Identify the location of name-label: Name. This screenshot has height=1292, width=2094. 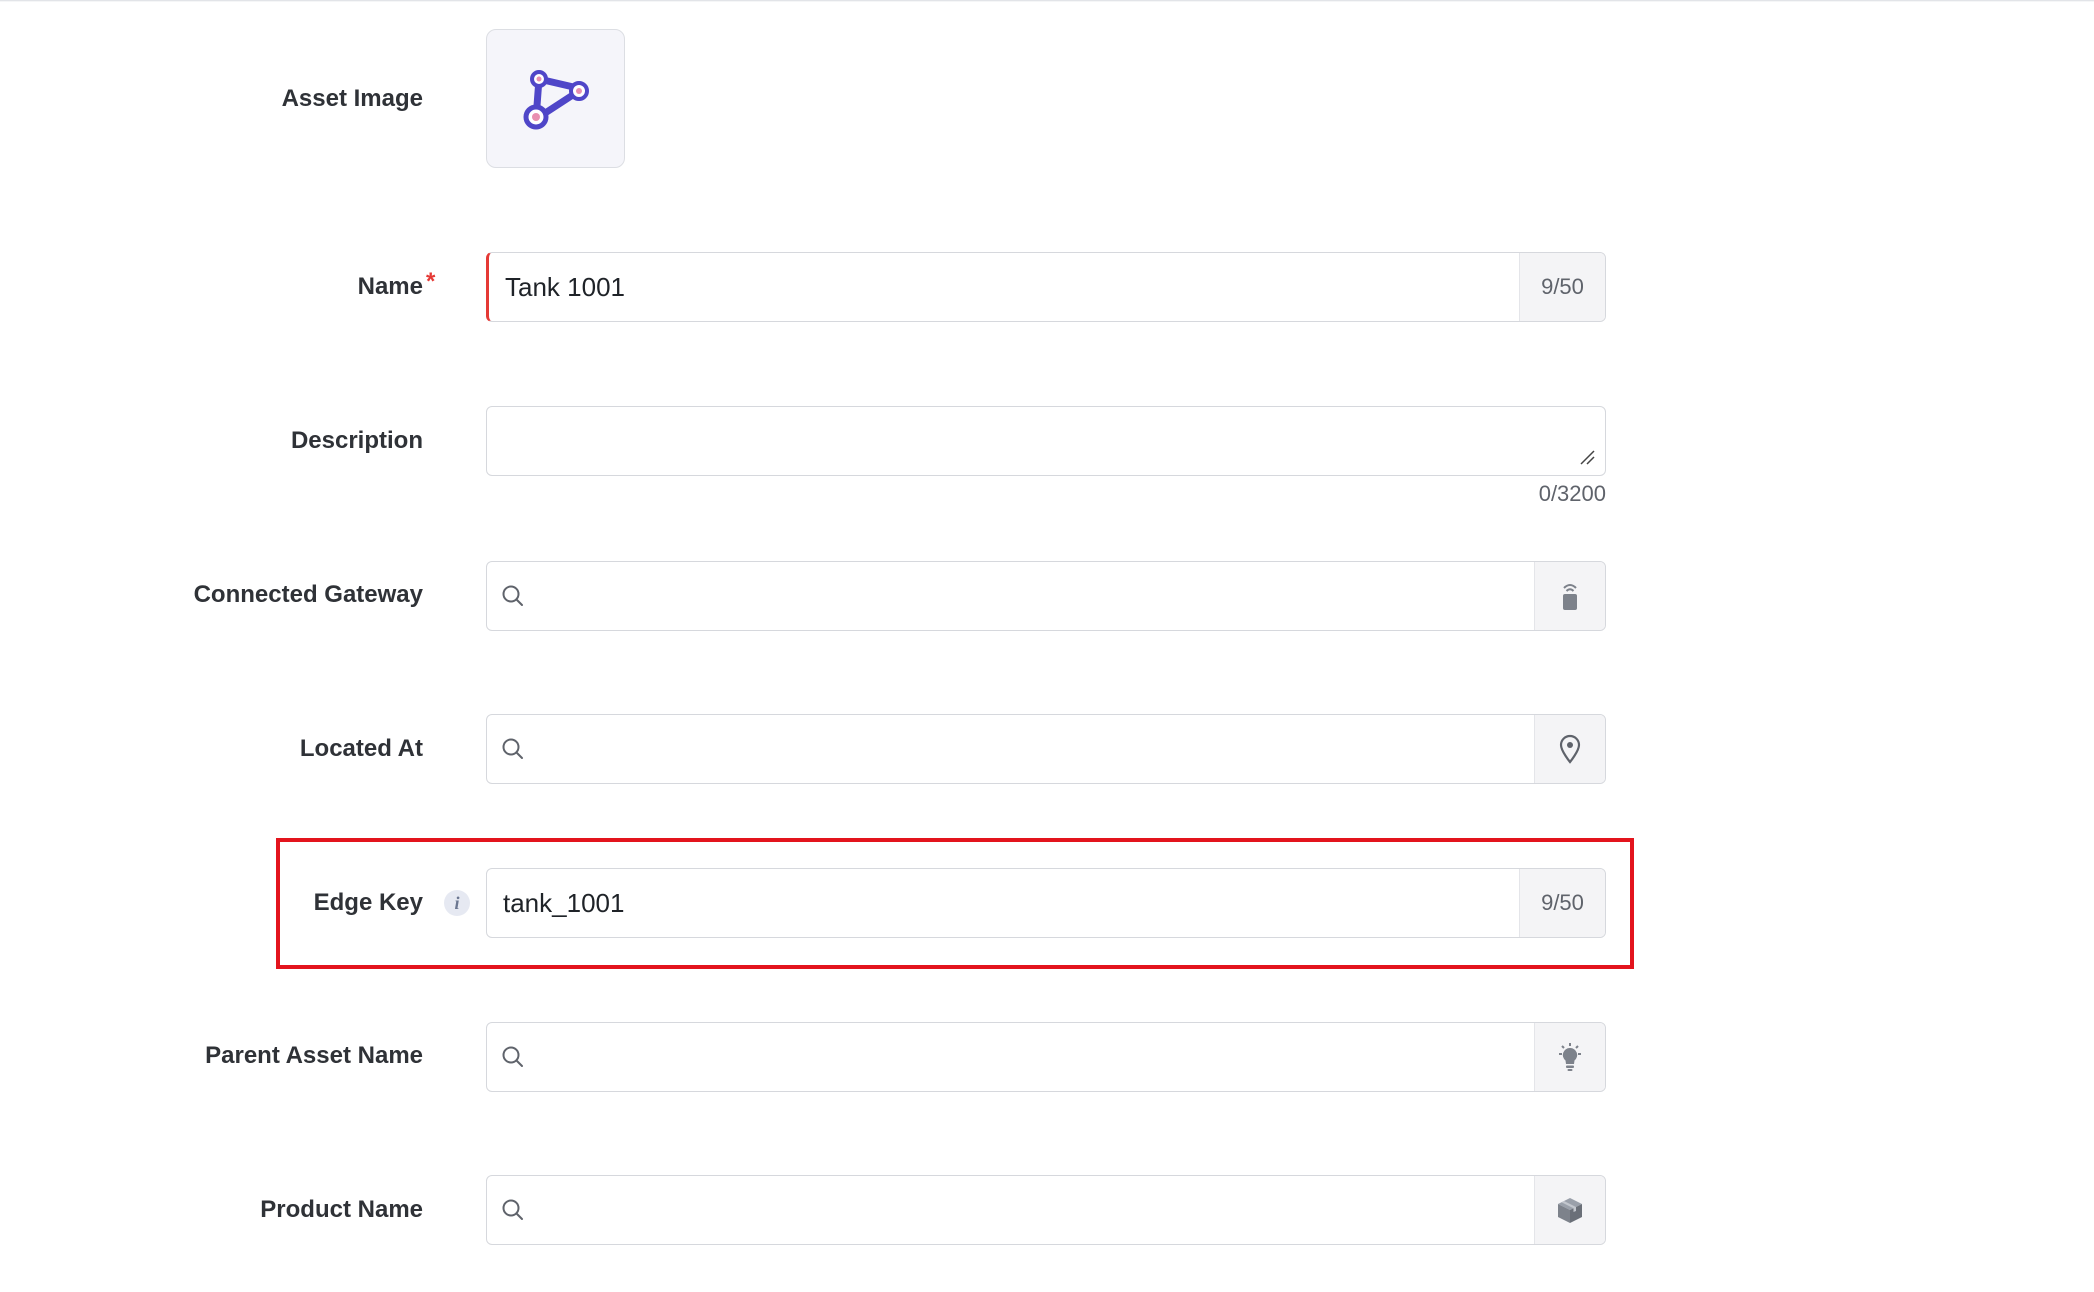
(390, 286).